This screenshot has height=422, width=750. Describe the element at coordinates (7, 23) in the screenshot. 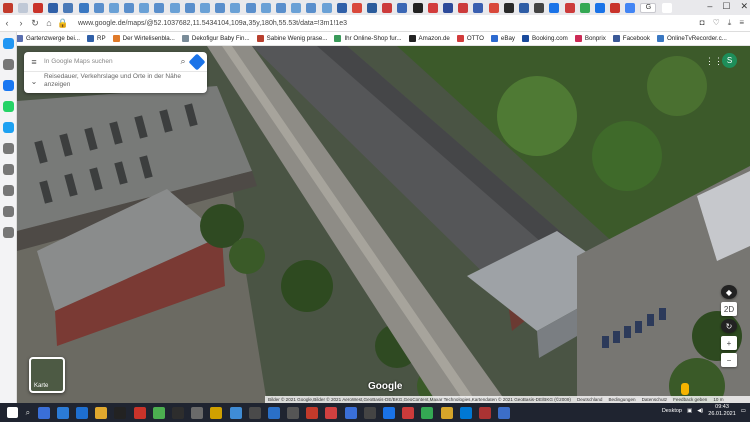

I see `back-icon: ‹` at that location.